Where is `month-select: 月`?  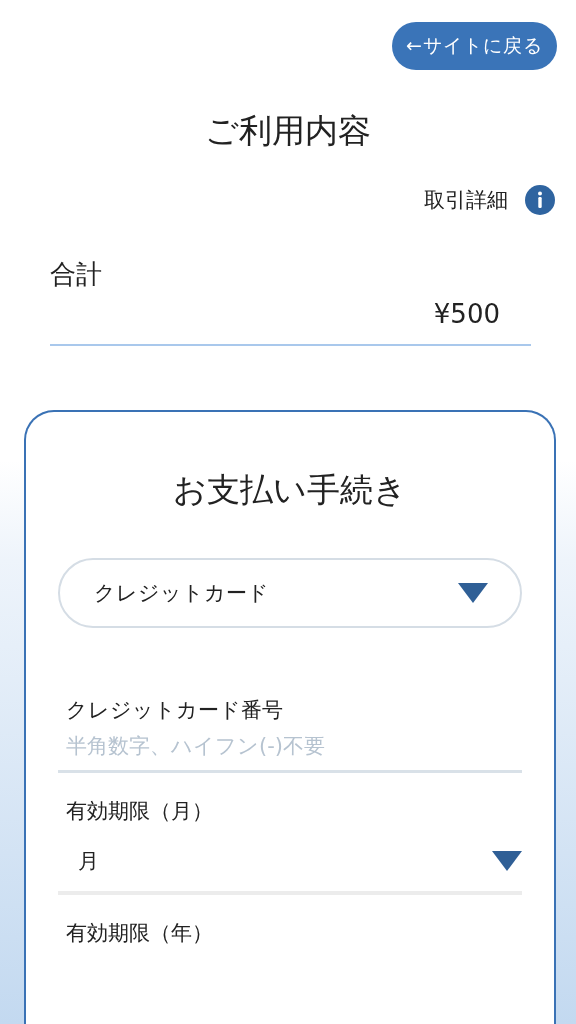
month-select: 月 is located at coordinates (290, 865).